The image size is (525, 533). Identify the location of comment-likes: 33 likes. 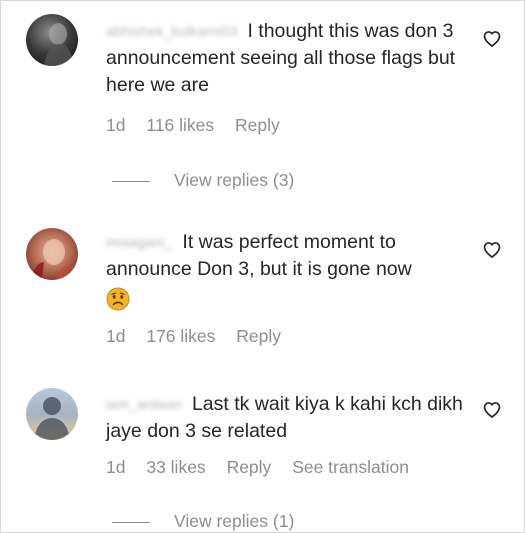
(175, 467).